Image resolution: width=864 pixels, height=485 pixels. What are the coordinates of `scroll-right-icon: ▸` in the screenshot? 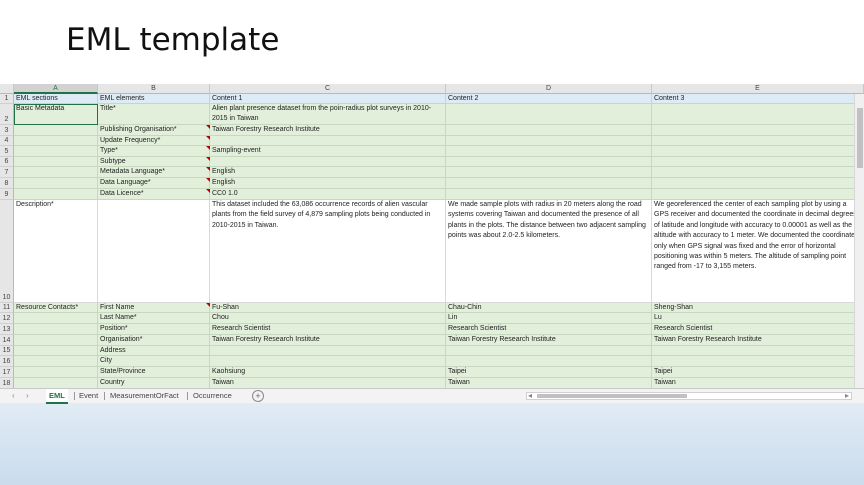 It's located at (847, 395).